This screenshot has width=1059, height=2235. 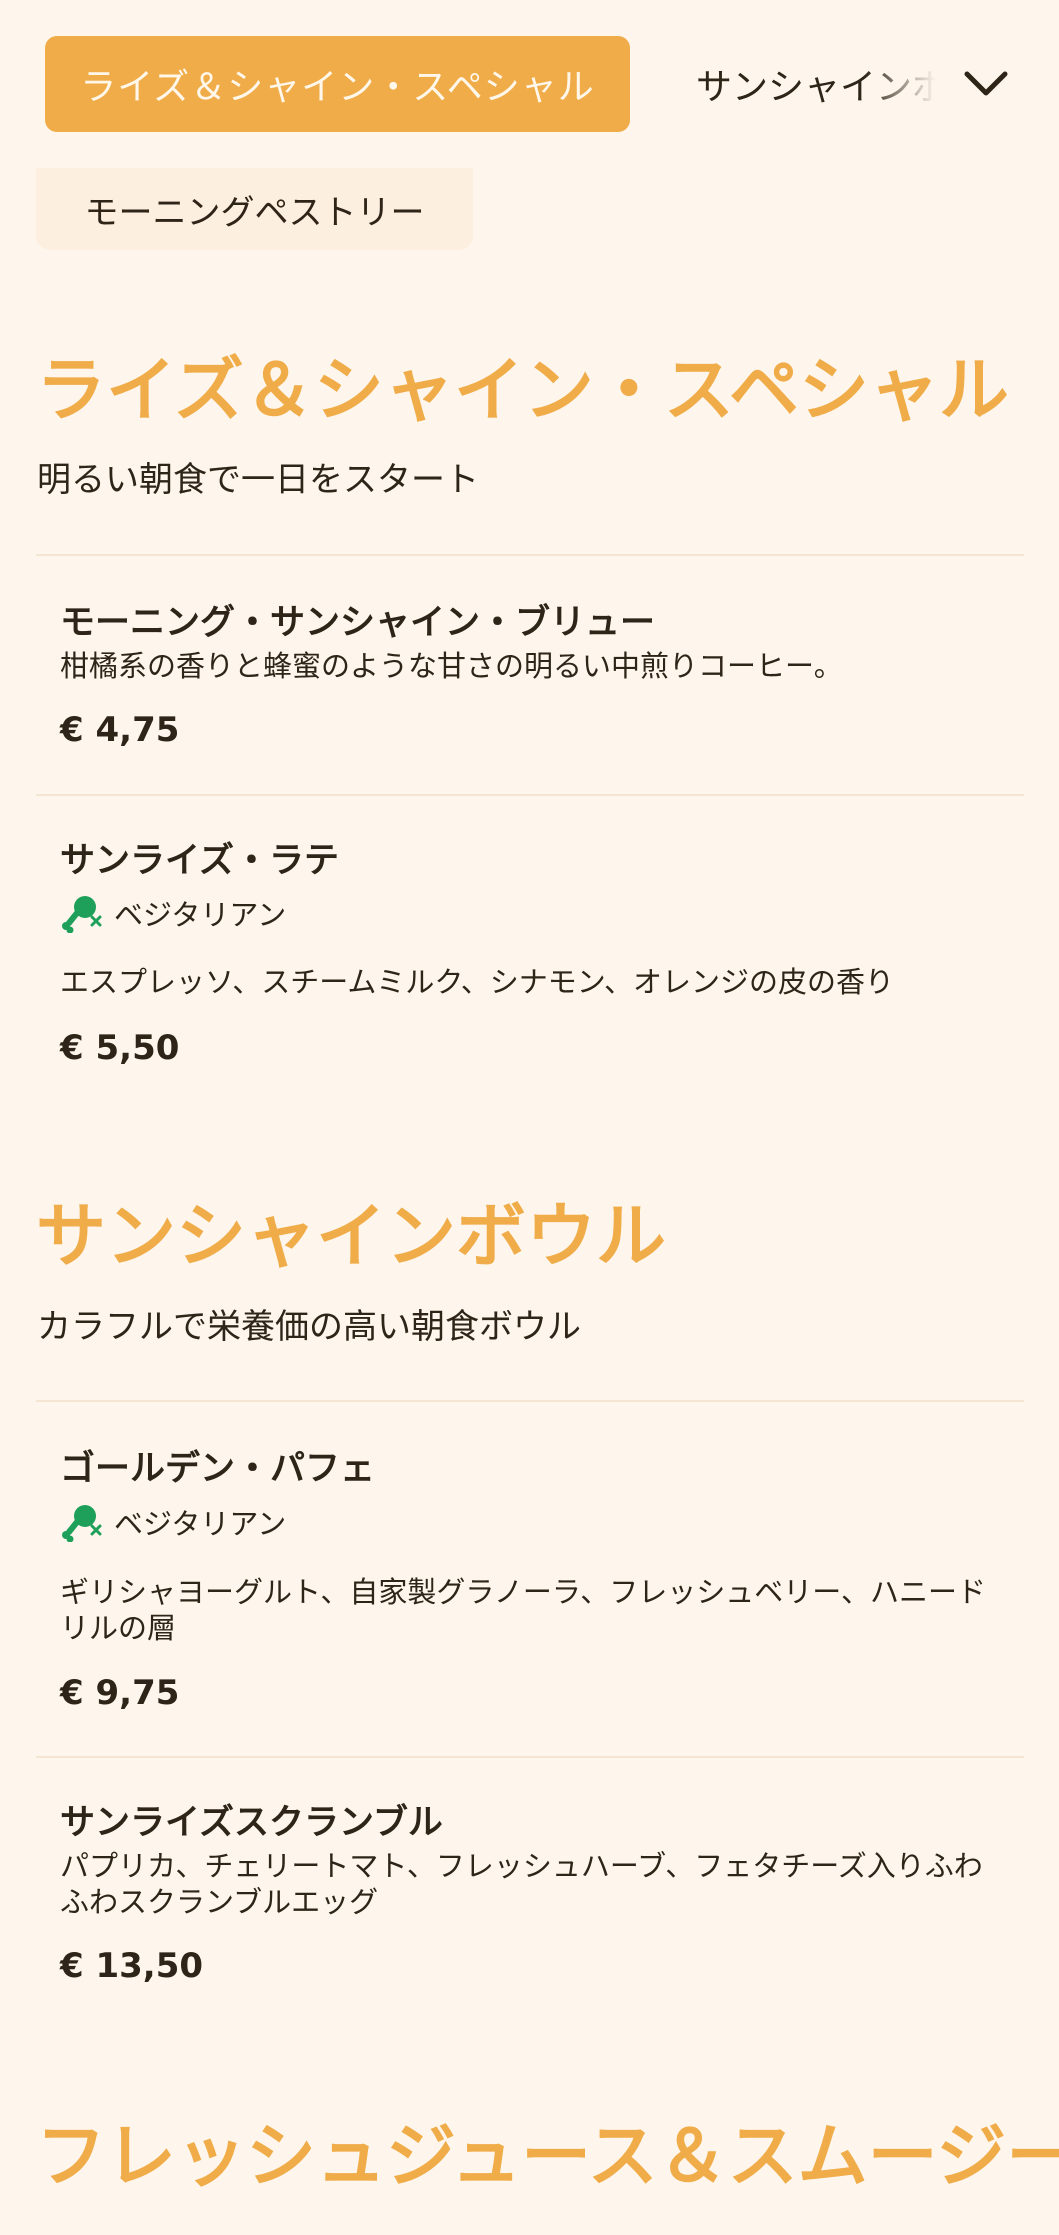 I want to click on section-title: フレッシュジュース＆スムージー, so click(x=547, y=2156).